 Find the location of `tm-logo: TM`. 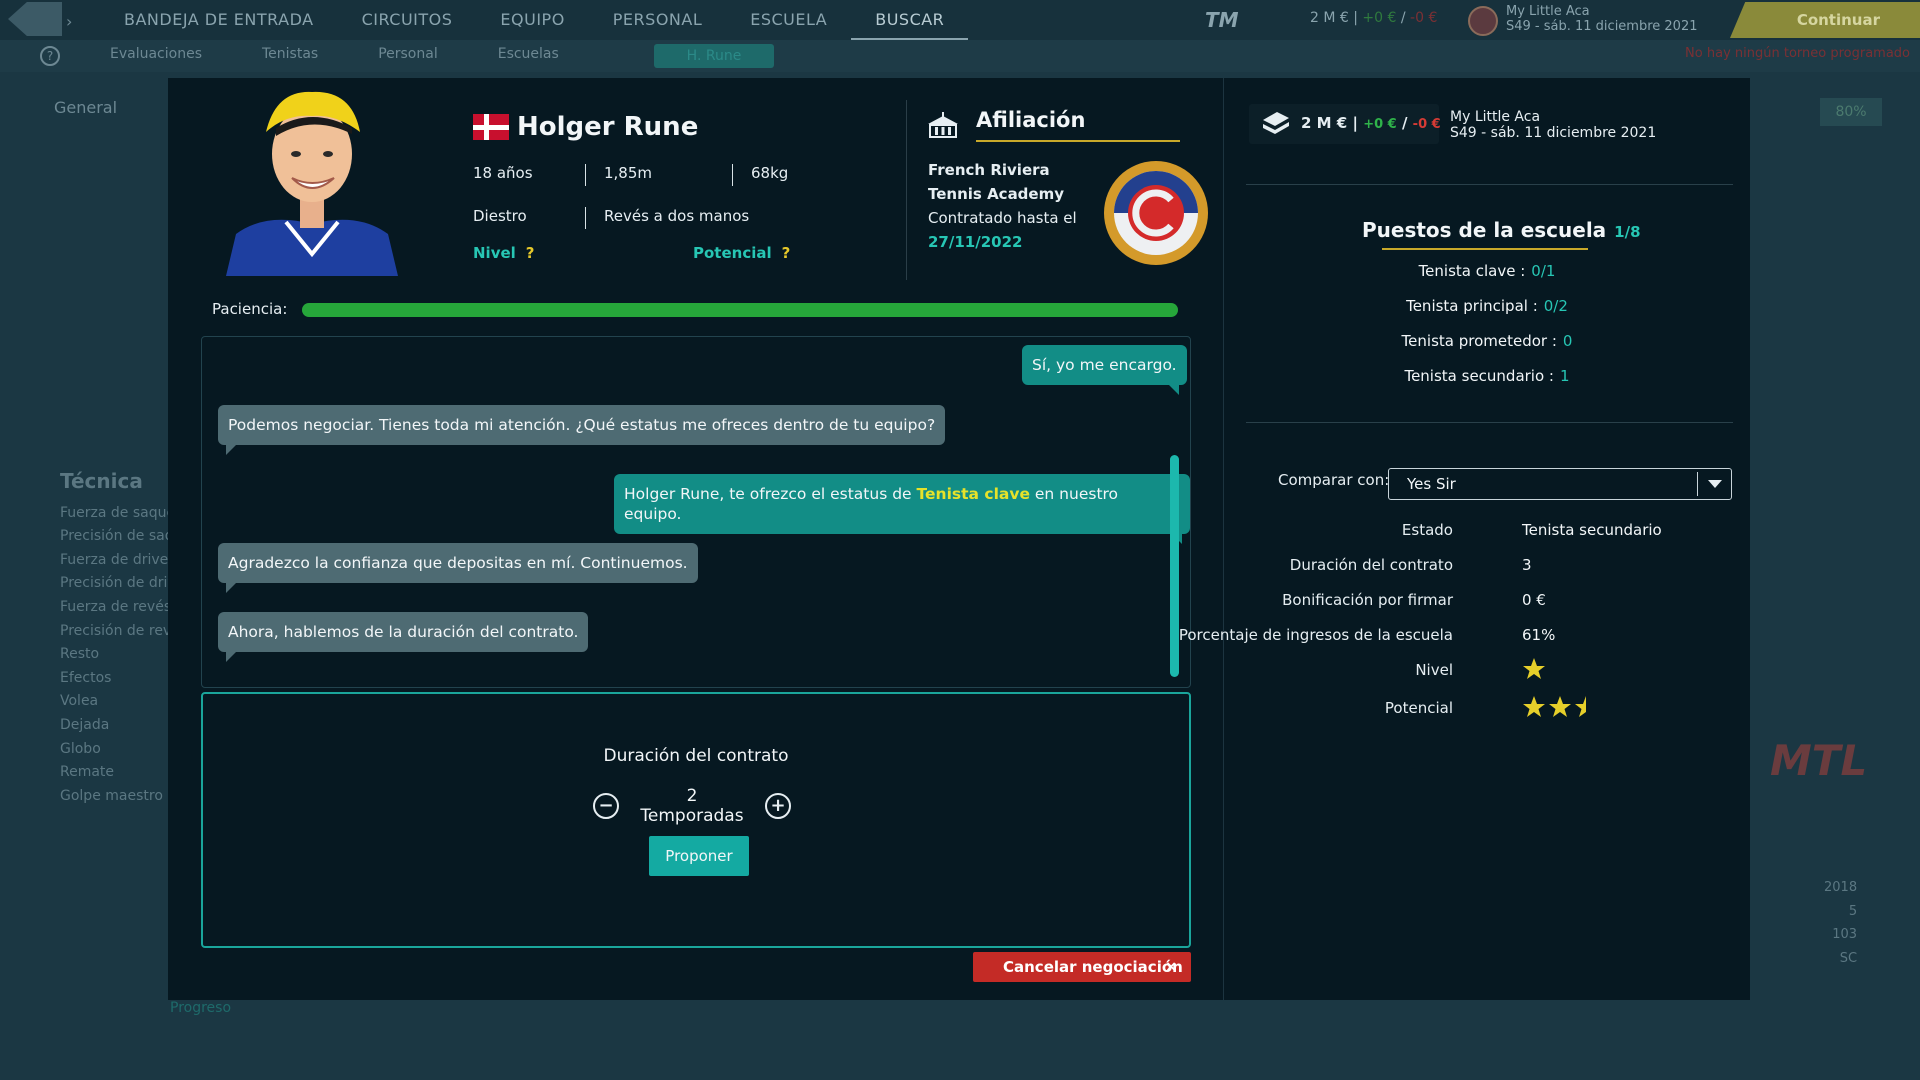

tm-logo: TM is located at coordinates (1222, 20).